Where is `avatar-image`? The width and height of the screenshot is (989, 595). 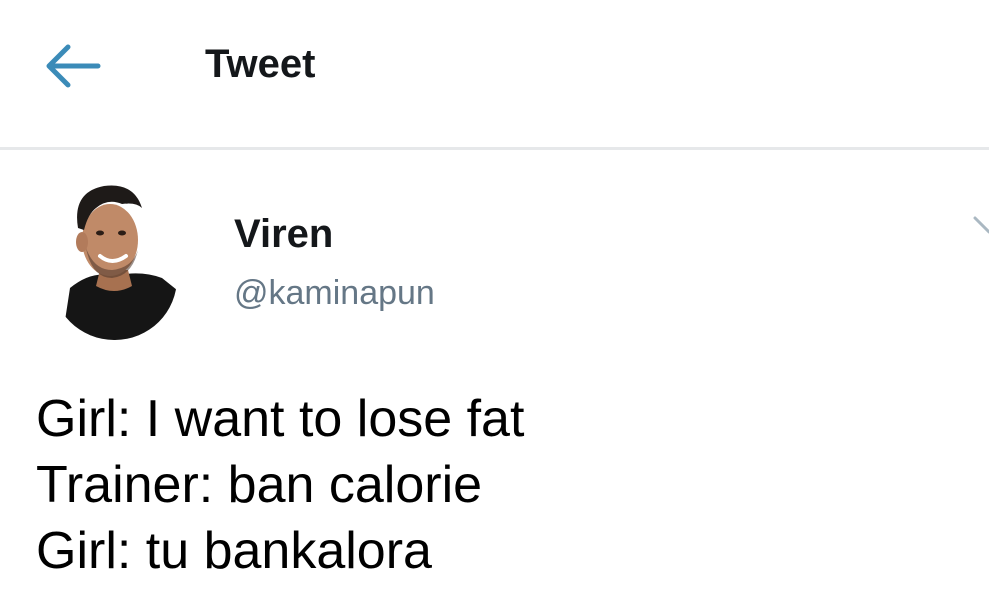 avatar-image is located at coordinates (114, 259).